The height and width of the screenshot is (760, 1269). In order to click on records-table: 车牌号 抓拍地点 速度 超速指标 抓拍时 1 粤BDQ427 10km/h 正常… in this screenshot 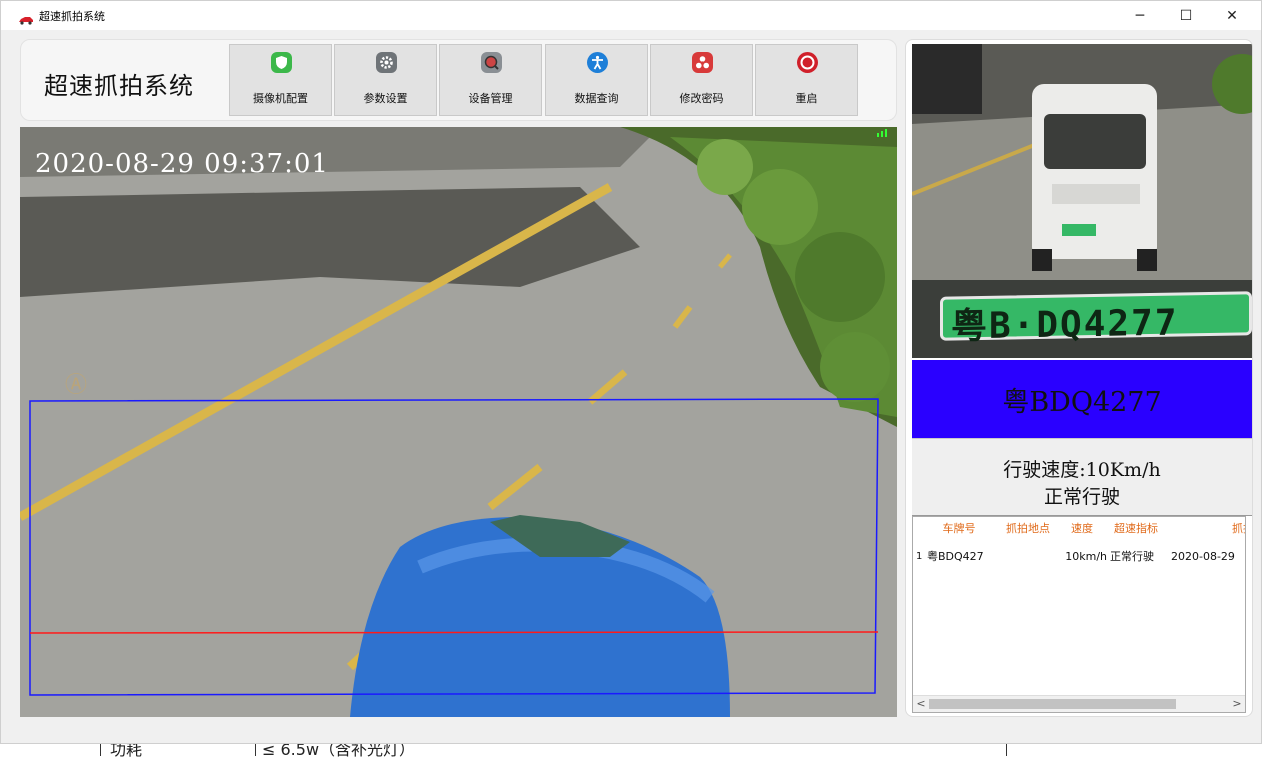, I will do `click(1079, 614)`.